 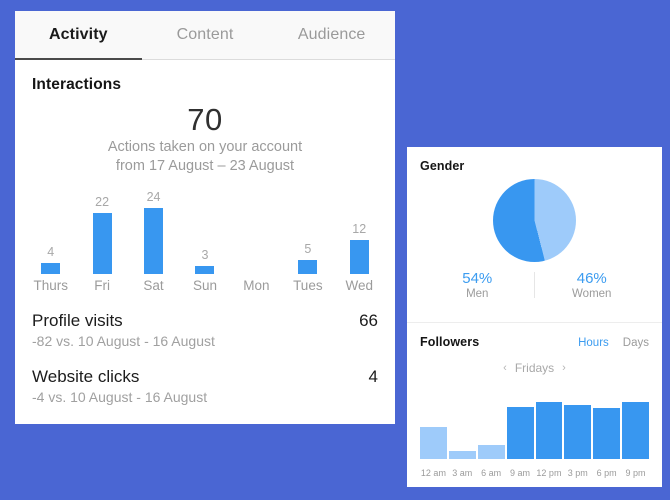 What do you see at coordinates (359, 285) in the screenshot?
I see `axis-label: Wed` at bounding box center [359, 285].